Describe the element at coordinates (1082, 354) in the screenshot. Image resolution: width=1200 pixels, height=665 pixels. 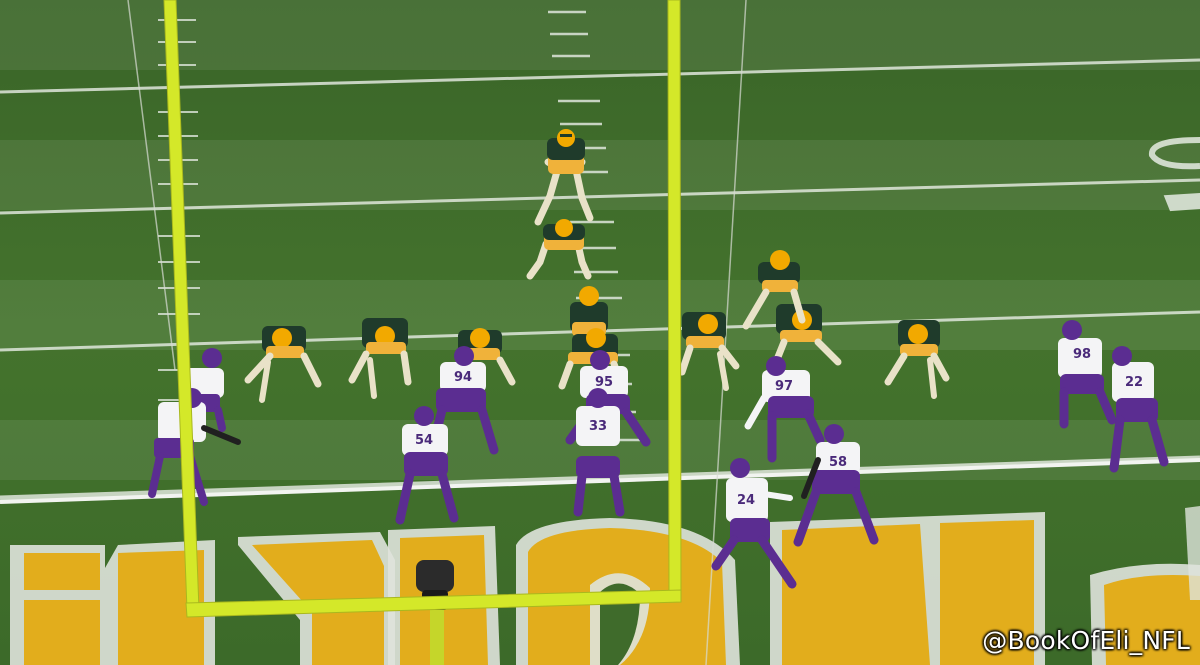
I see `jersey-number: 98` at that location.